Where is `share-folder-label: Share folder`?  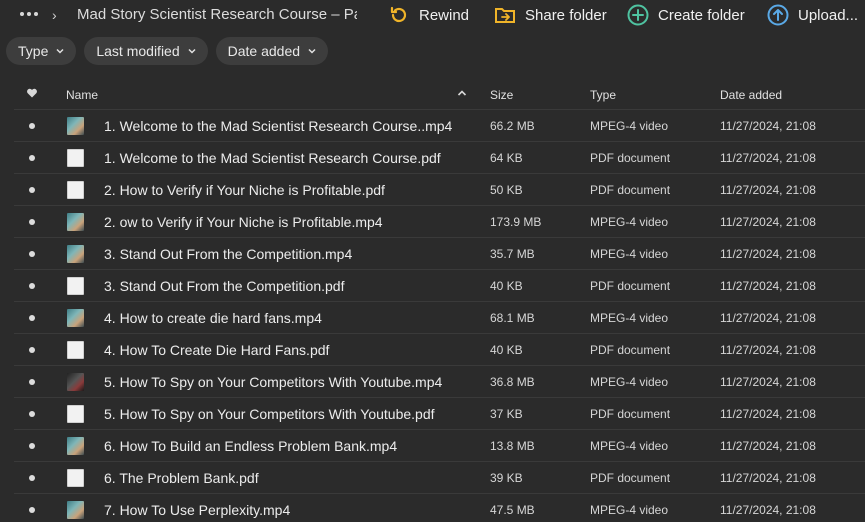 share-folder-label: Share folder is located at coordinates (566, 15).